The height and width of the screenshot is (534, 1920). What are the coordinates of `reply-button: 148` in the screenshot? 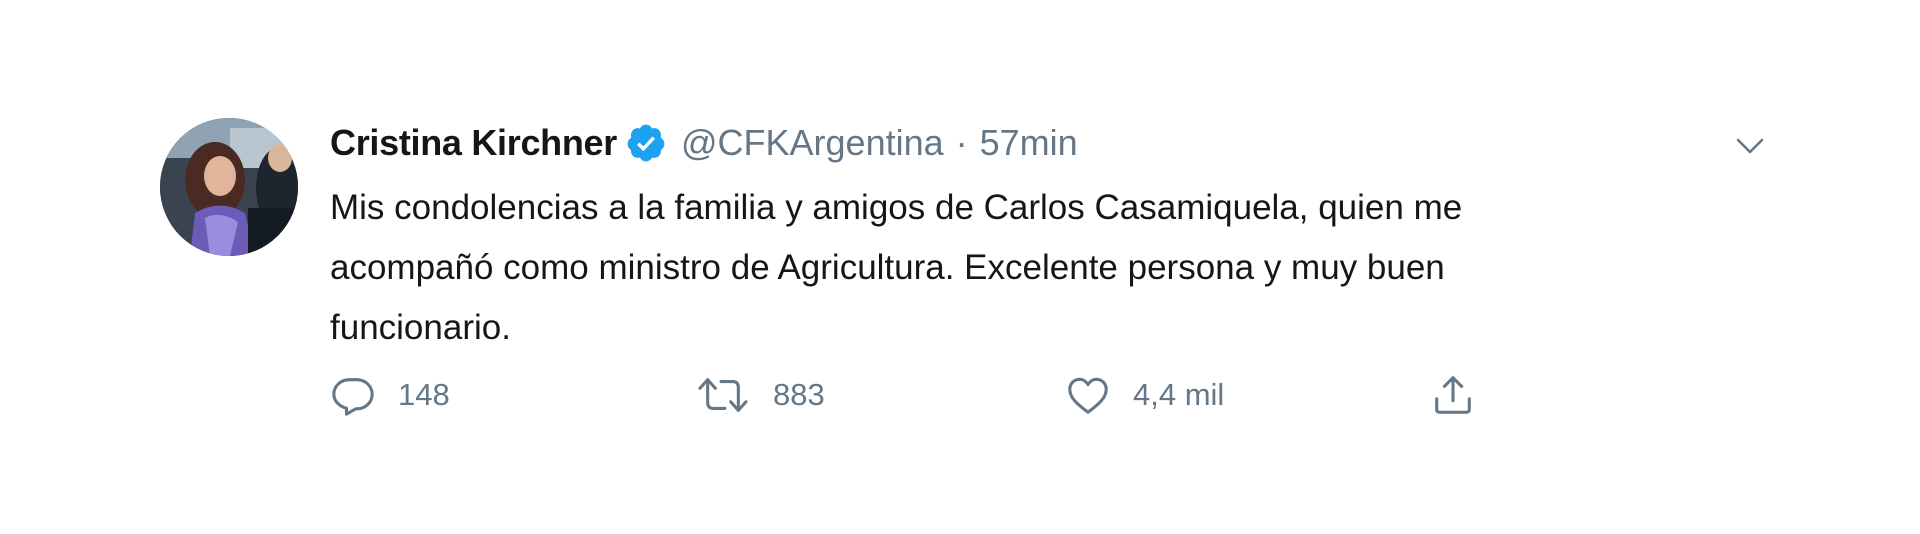 It's located at (390, 395).